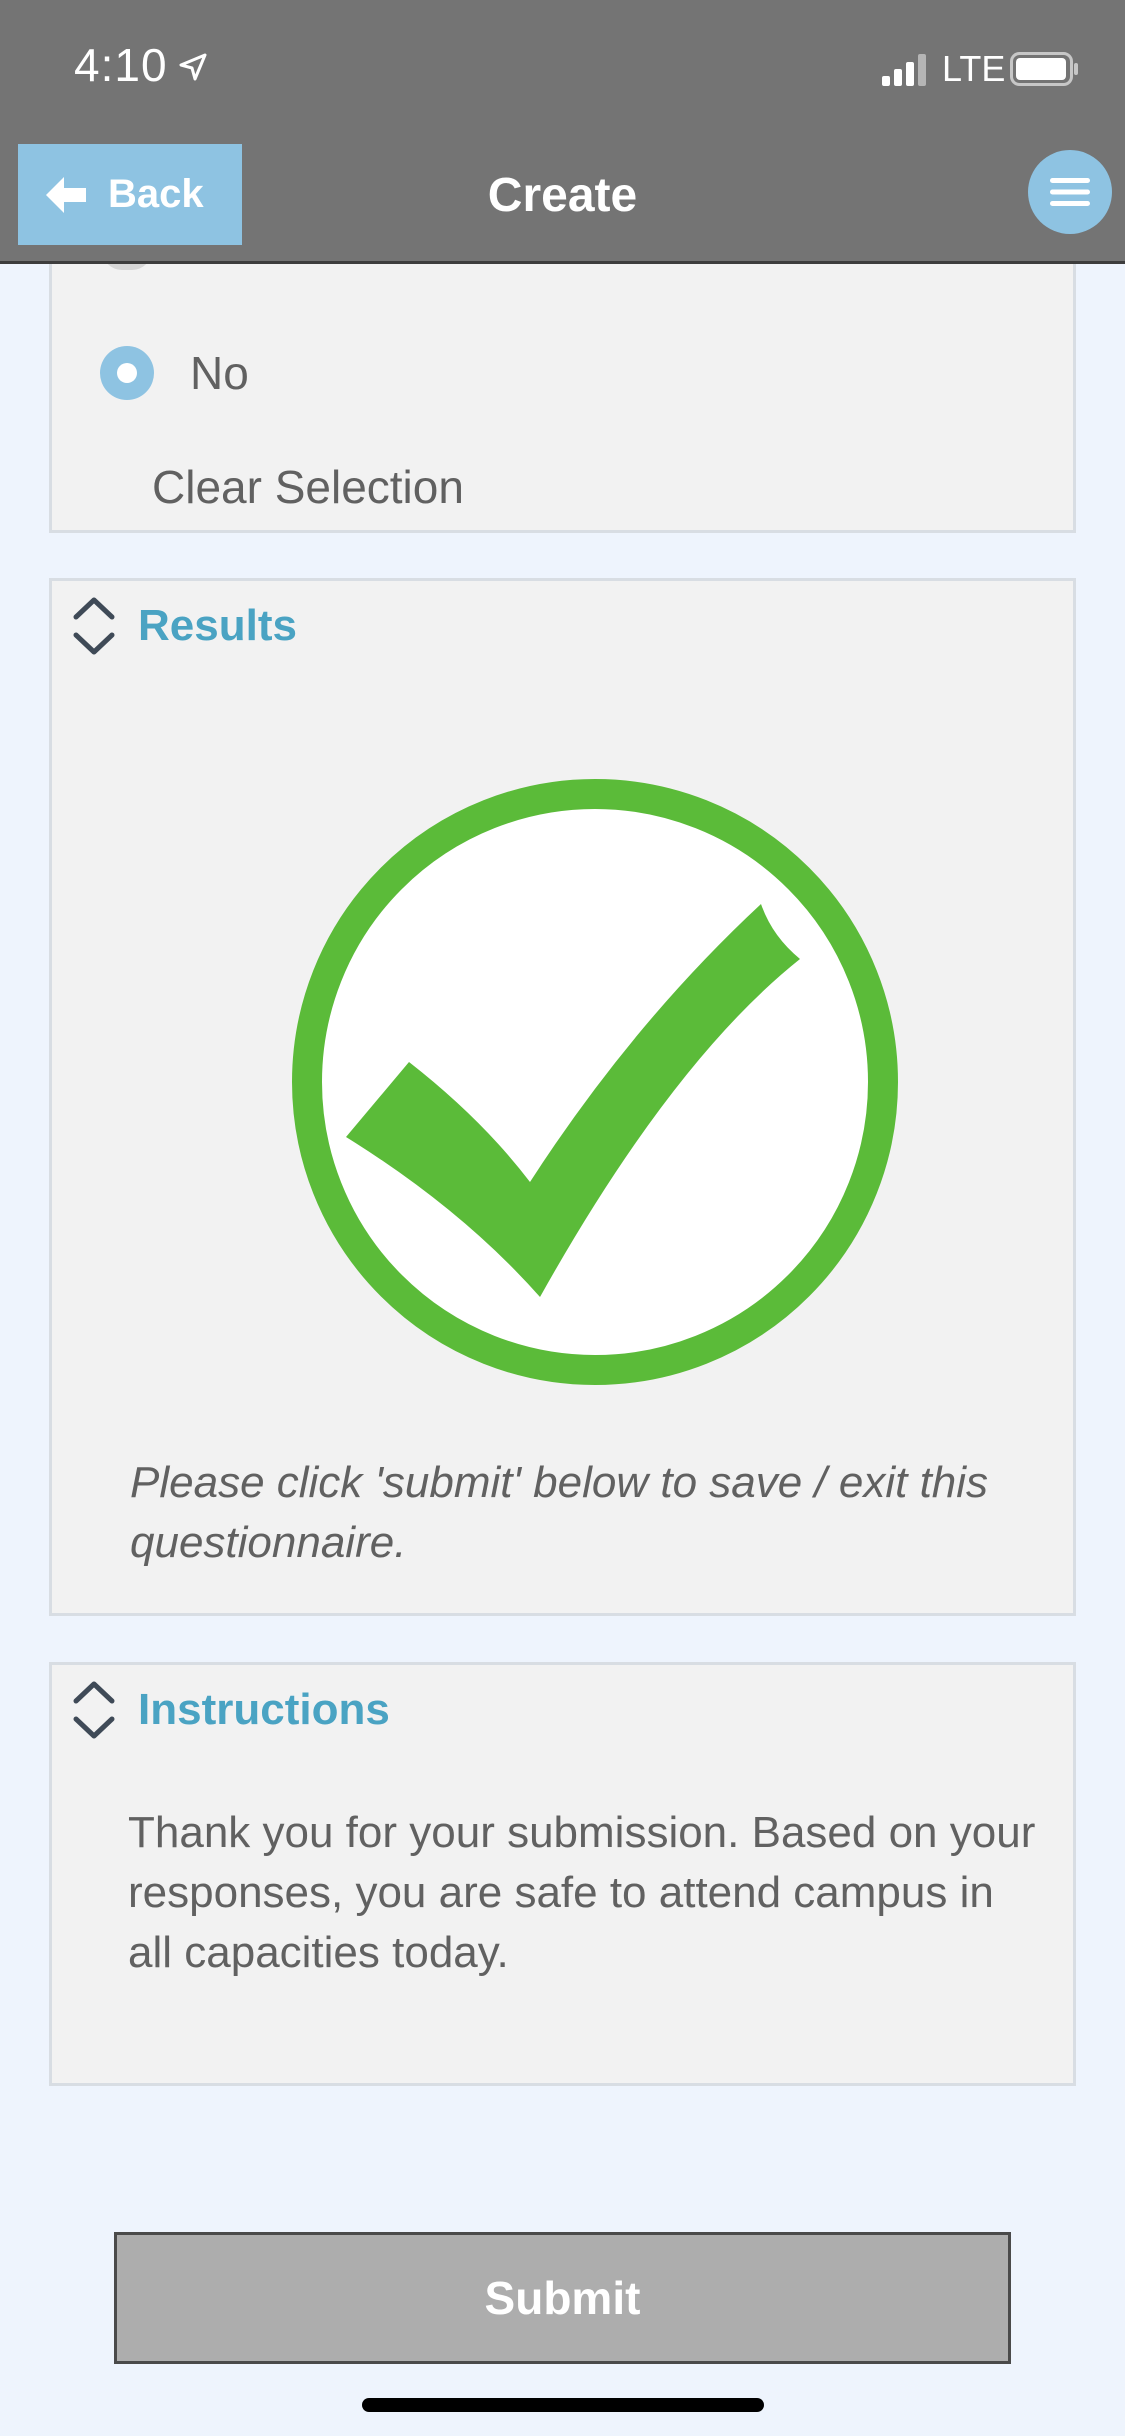 Image resolution: width=1125 pixels, height=2436 pixels. I want to click on radio-button-selected, so click(127, 373).